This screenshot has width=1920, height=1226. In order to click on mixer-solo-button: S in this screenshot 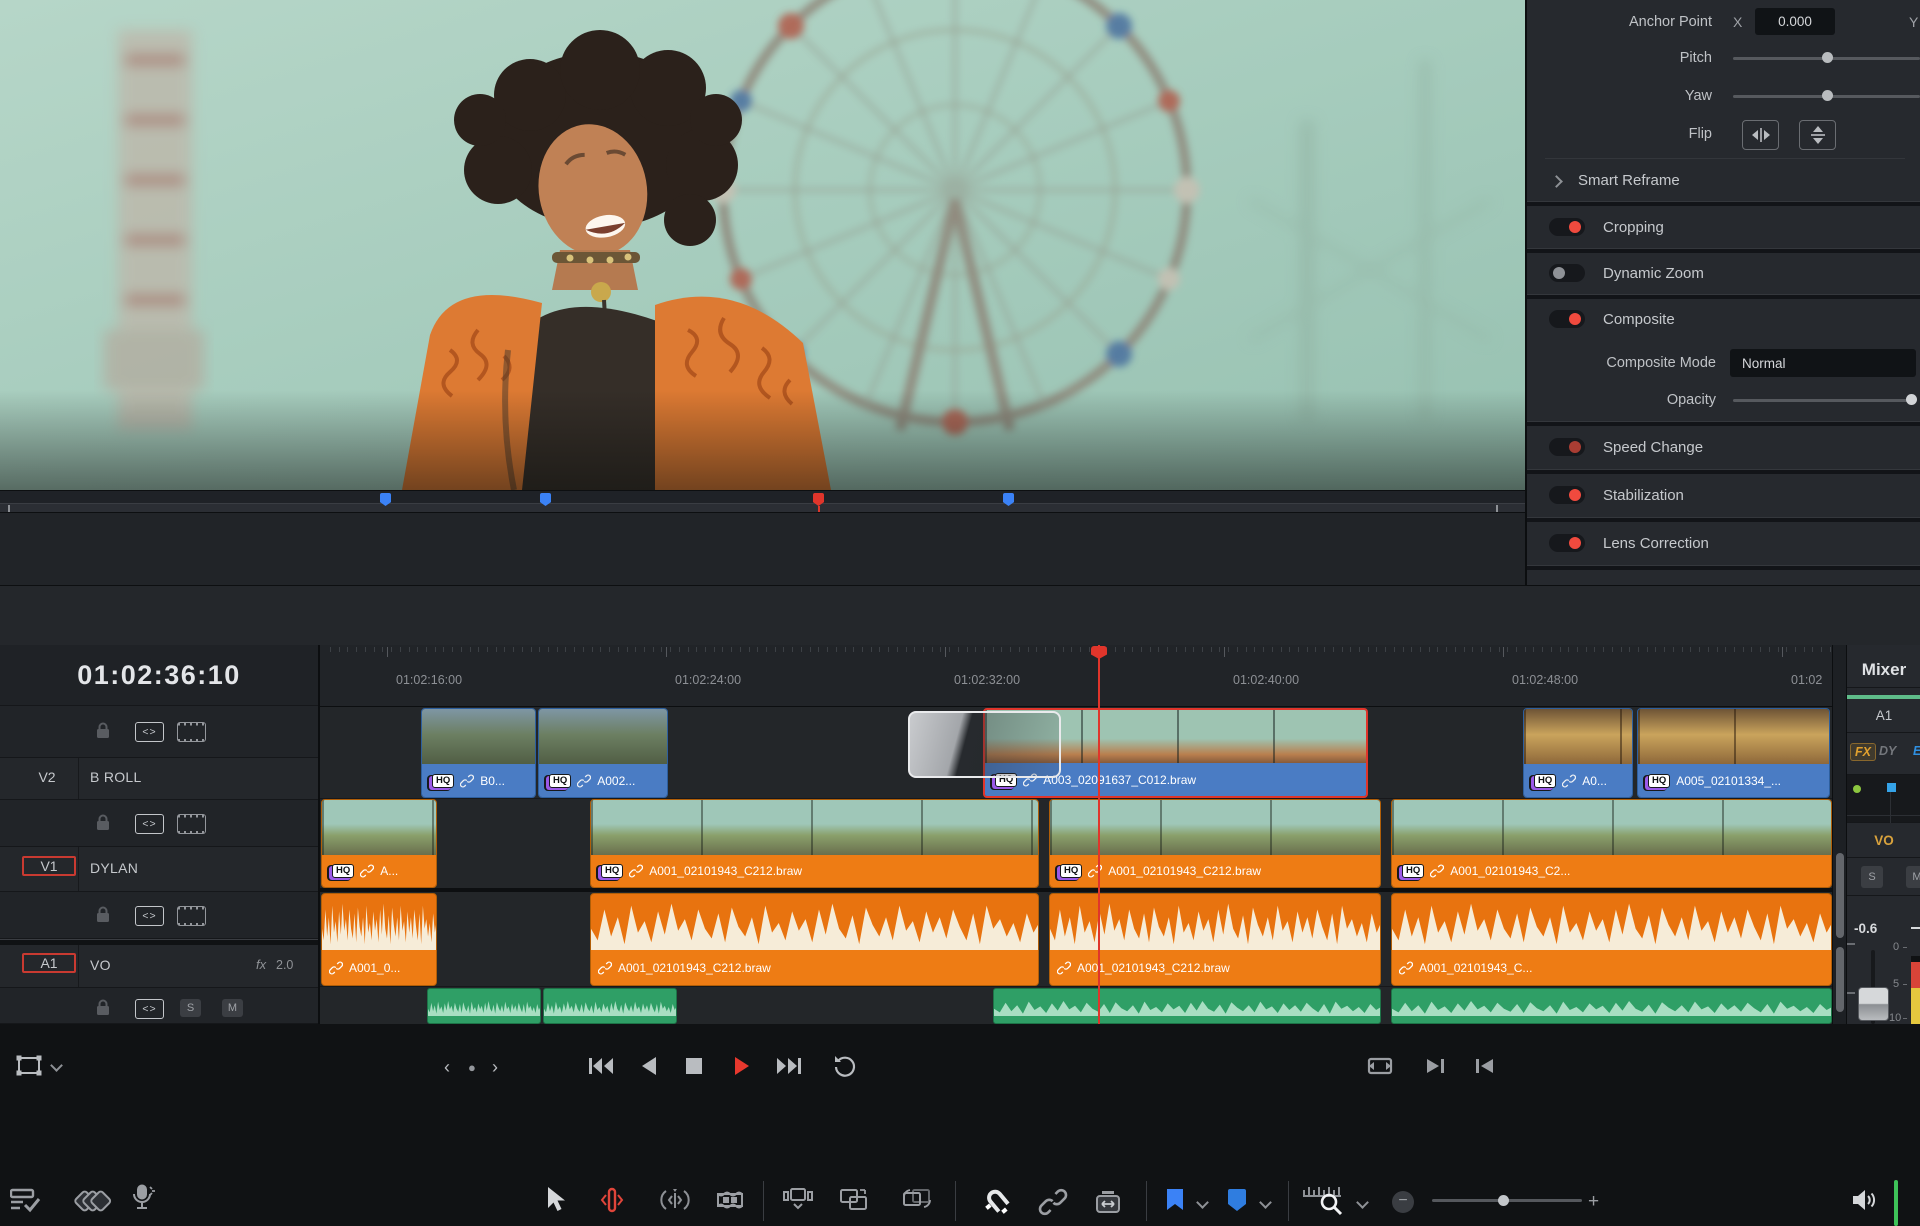, I will do `click(1872, 877)`.